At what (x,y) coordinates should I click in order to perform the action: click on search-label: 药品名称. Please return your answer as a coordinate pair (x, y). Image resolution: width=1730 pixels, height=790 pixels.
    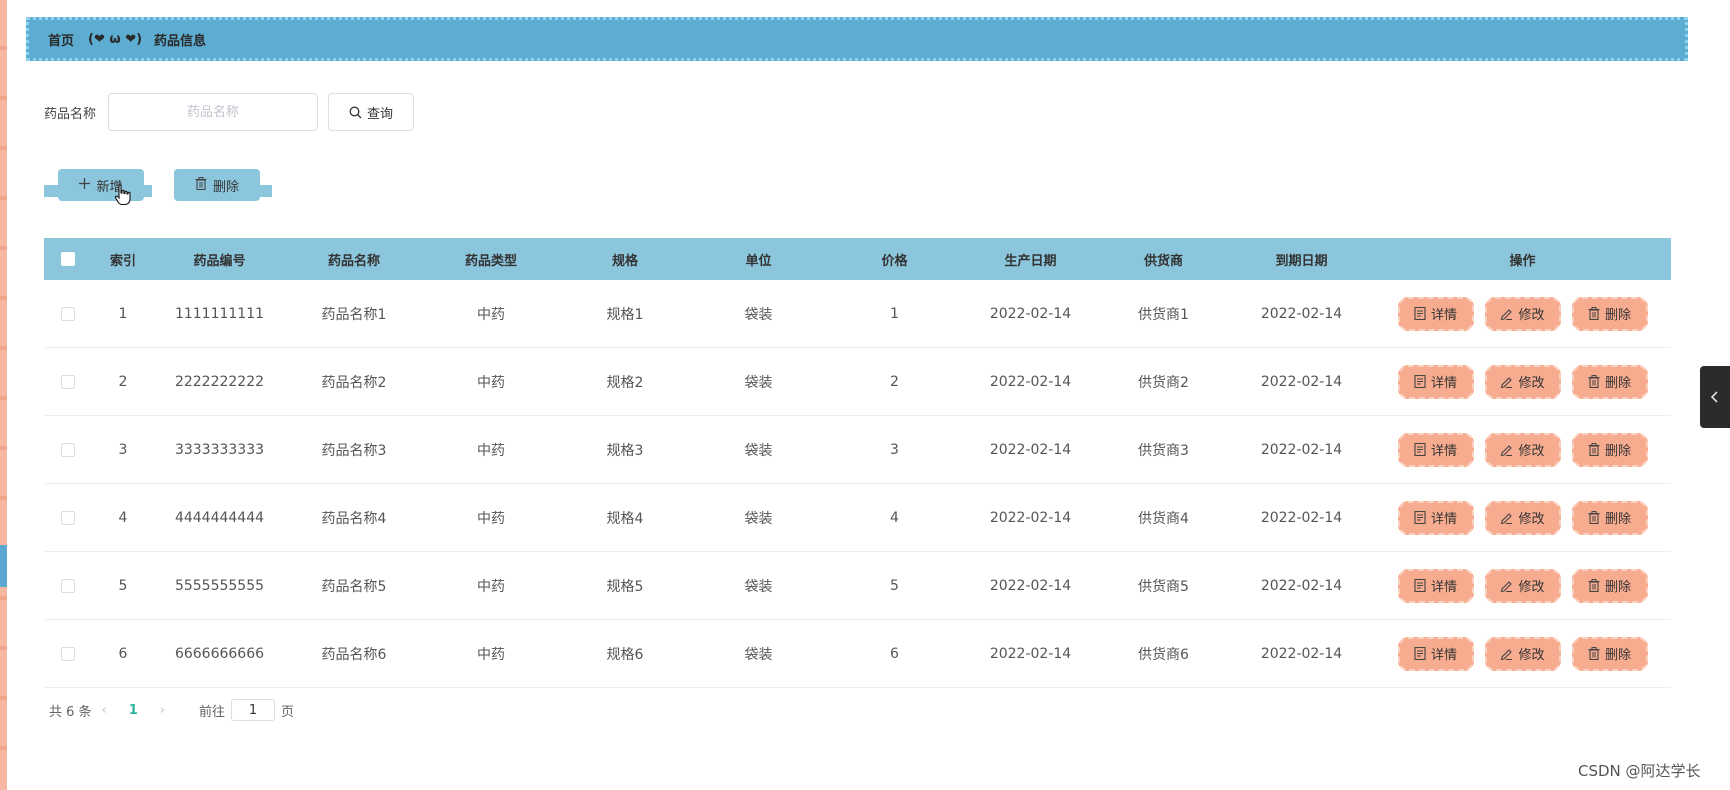
    Looking at the image, I should click on (70, 114).